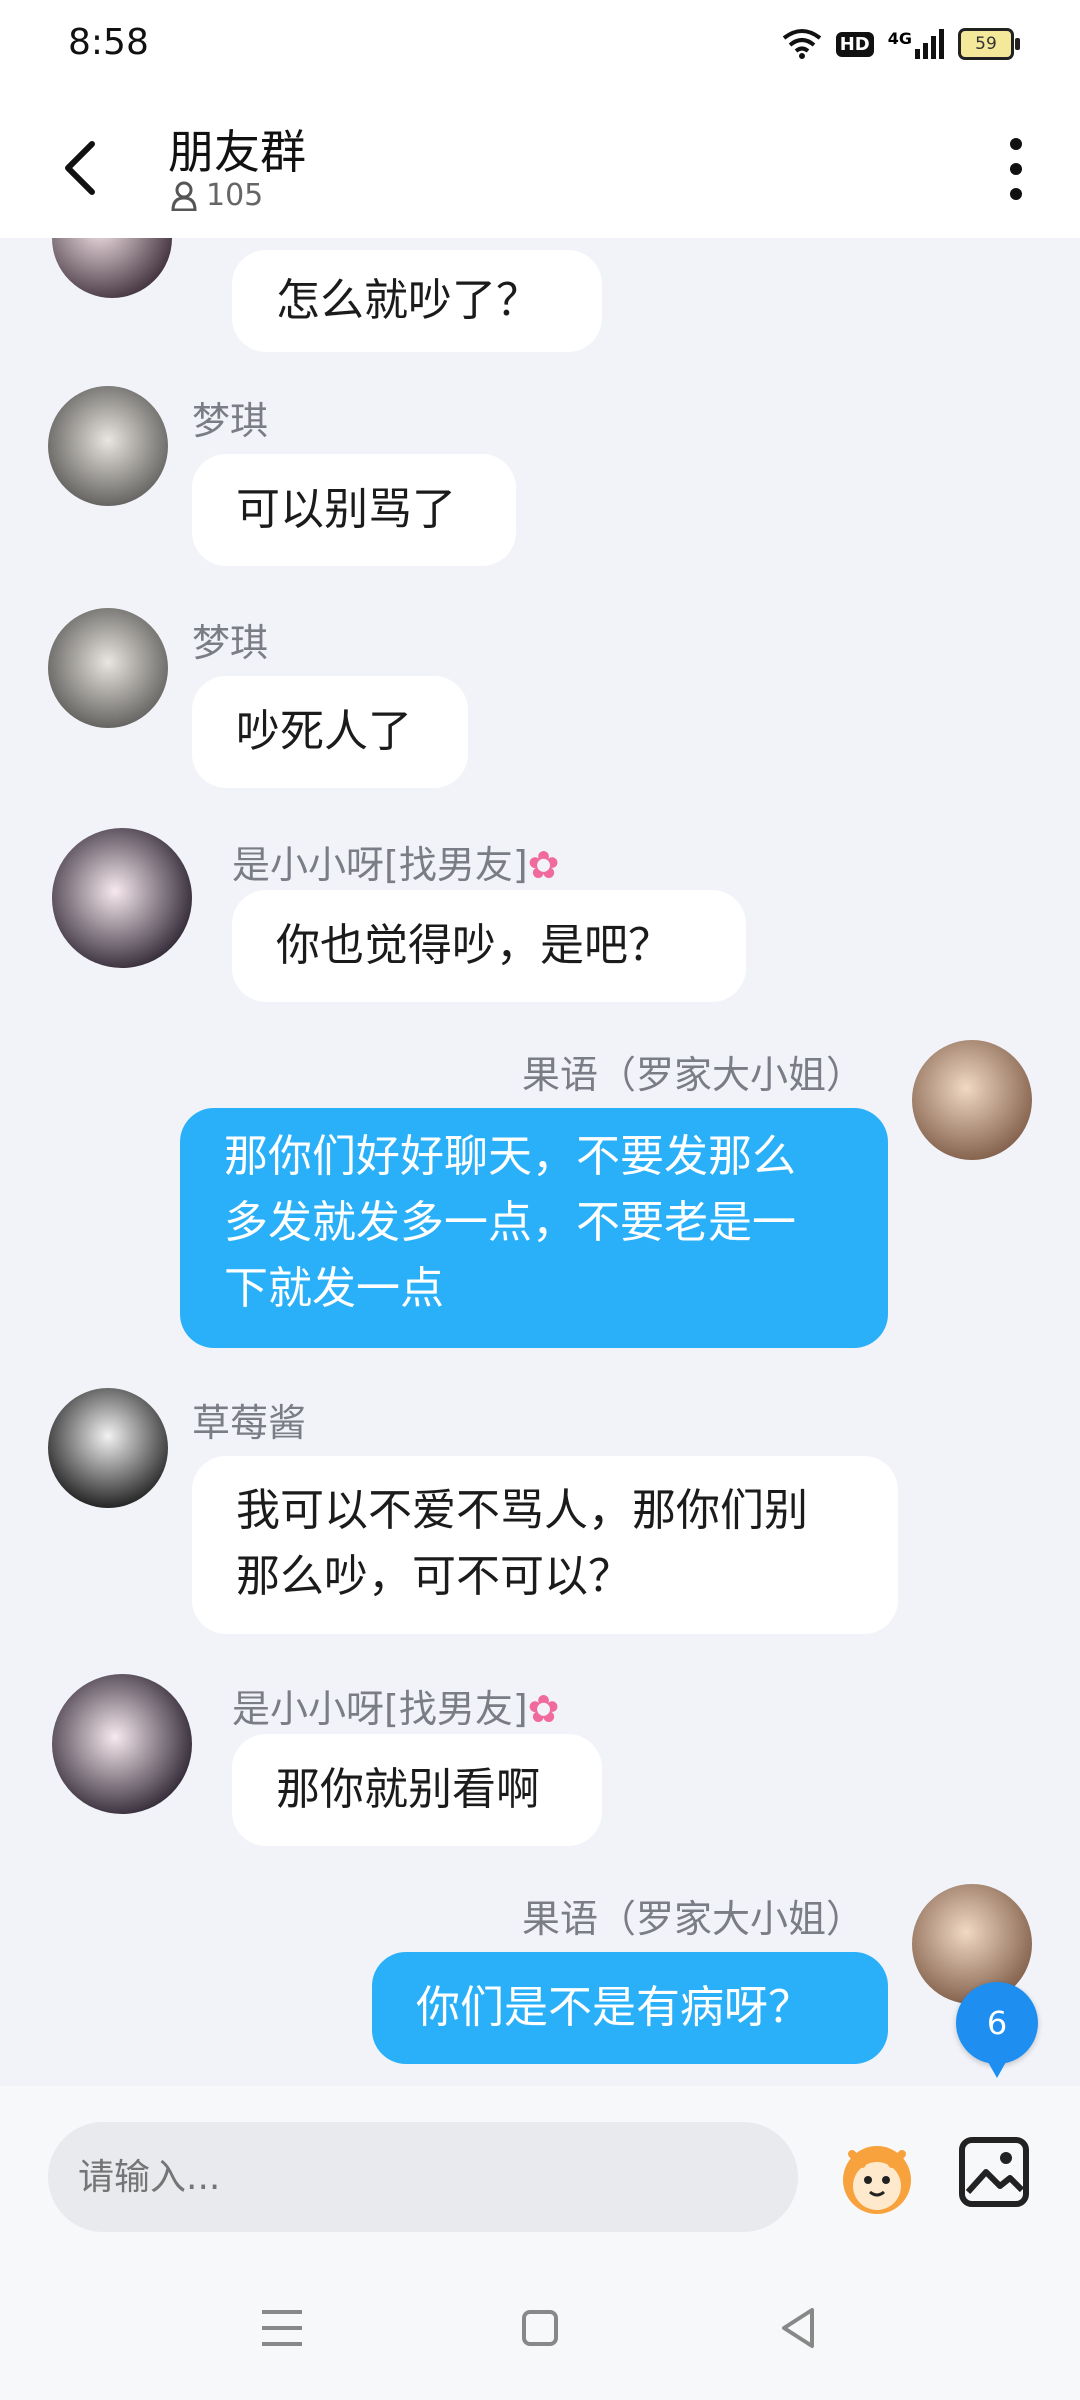 This screenshot has height=2400, width=1080. What do you see at coordinates (417, 1790) in the screenshot?
I see `message-bubble: 那你就别看啊` at bounding box center [417, 1790].